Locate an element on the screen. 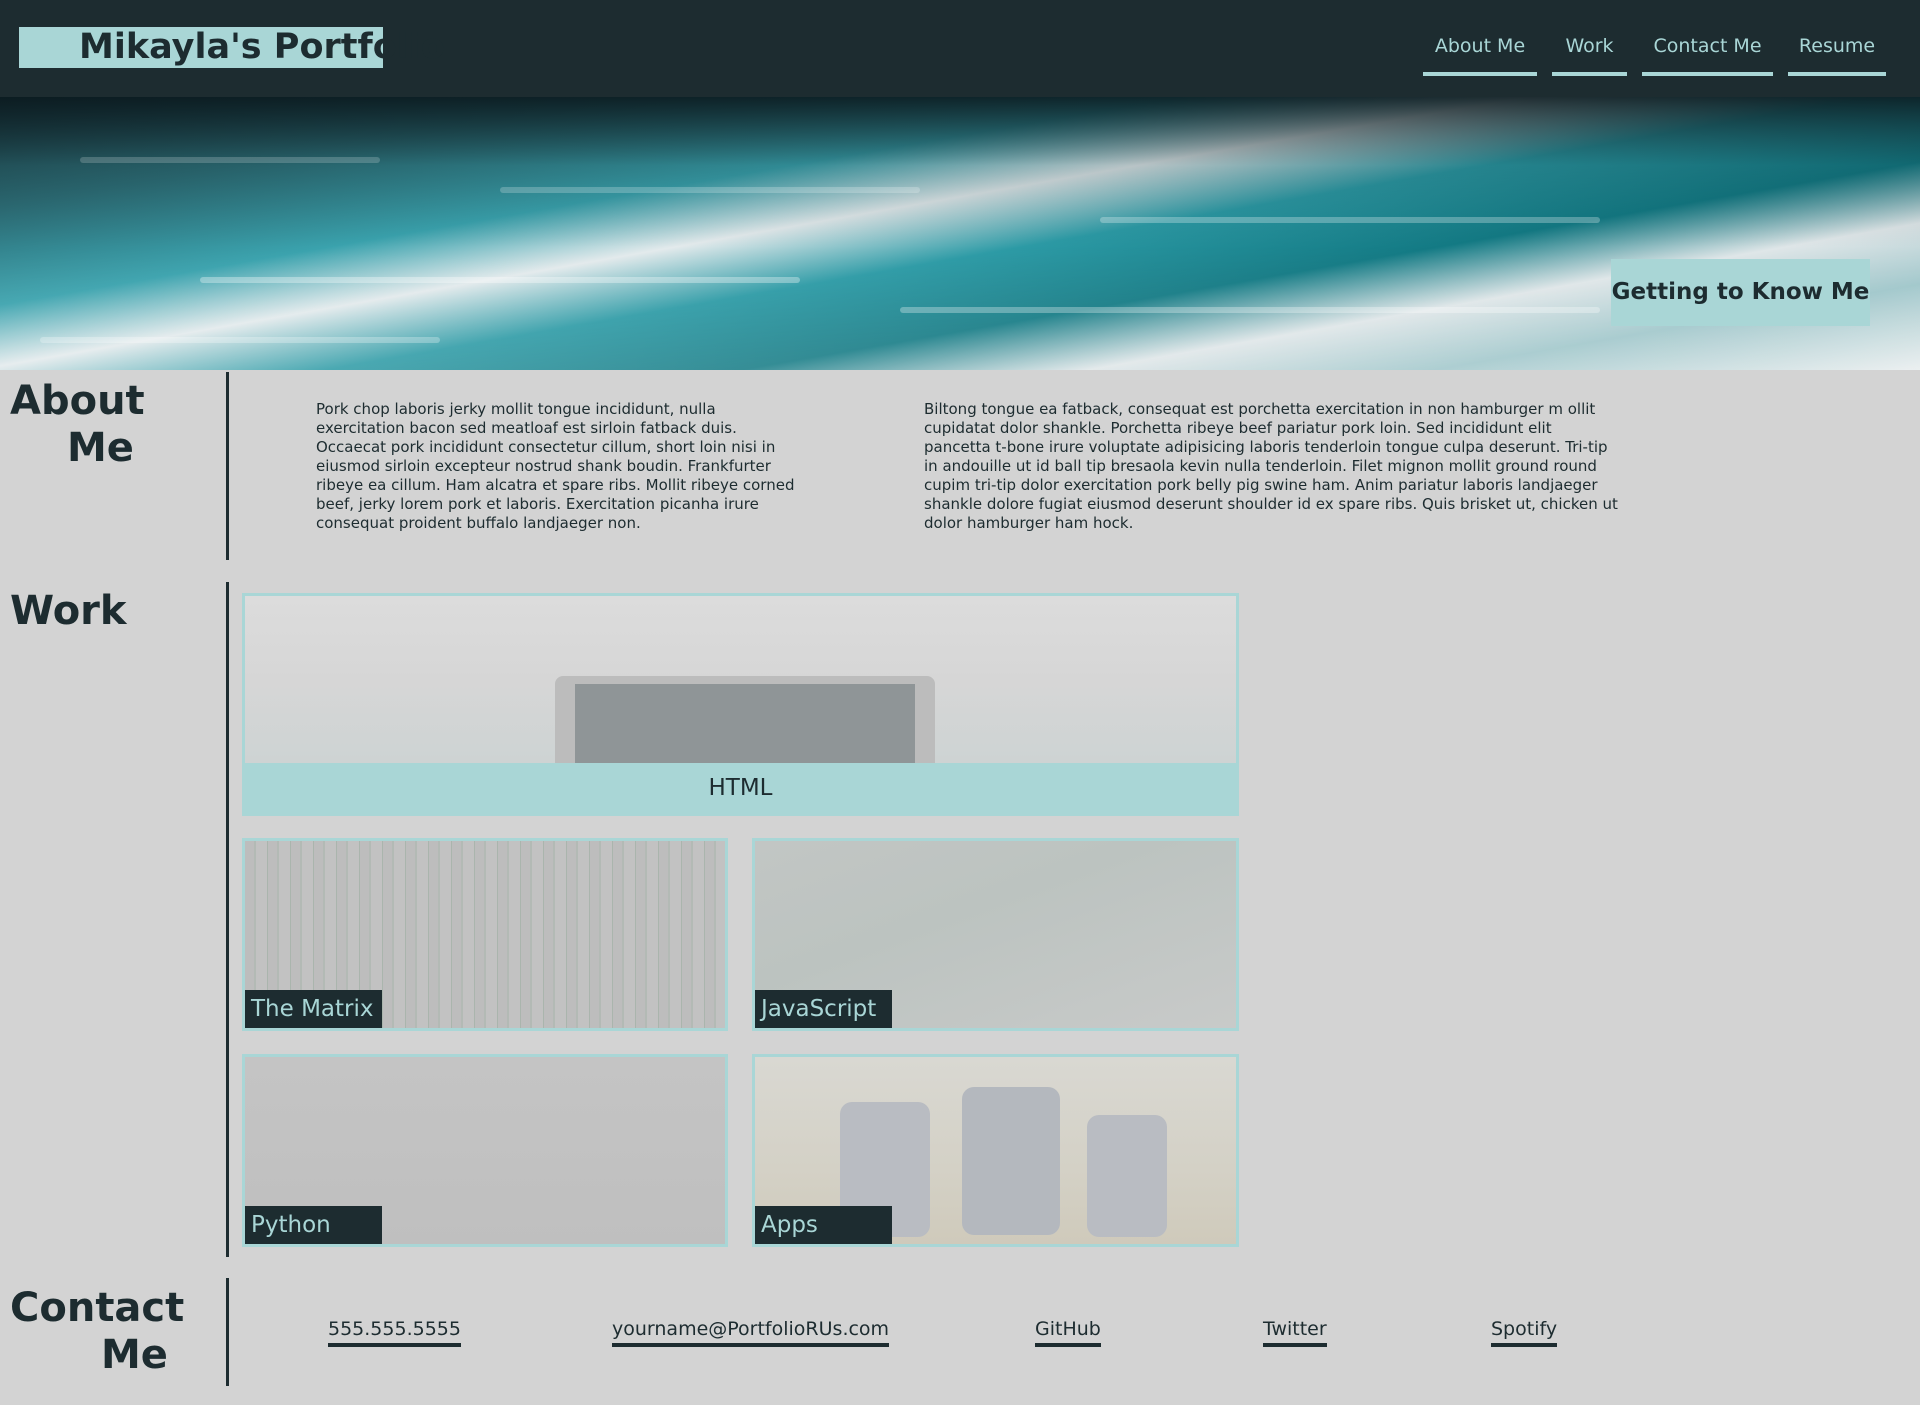 The height and width of the screenshot is (1405, 1920). contact-spotify-link: Spotify is located at coordinates (1524, 1332).